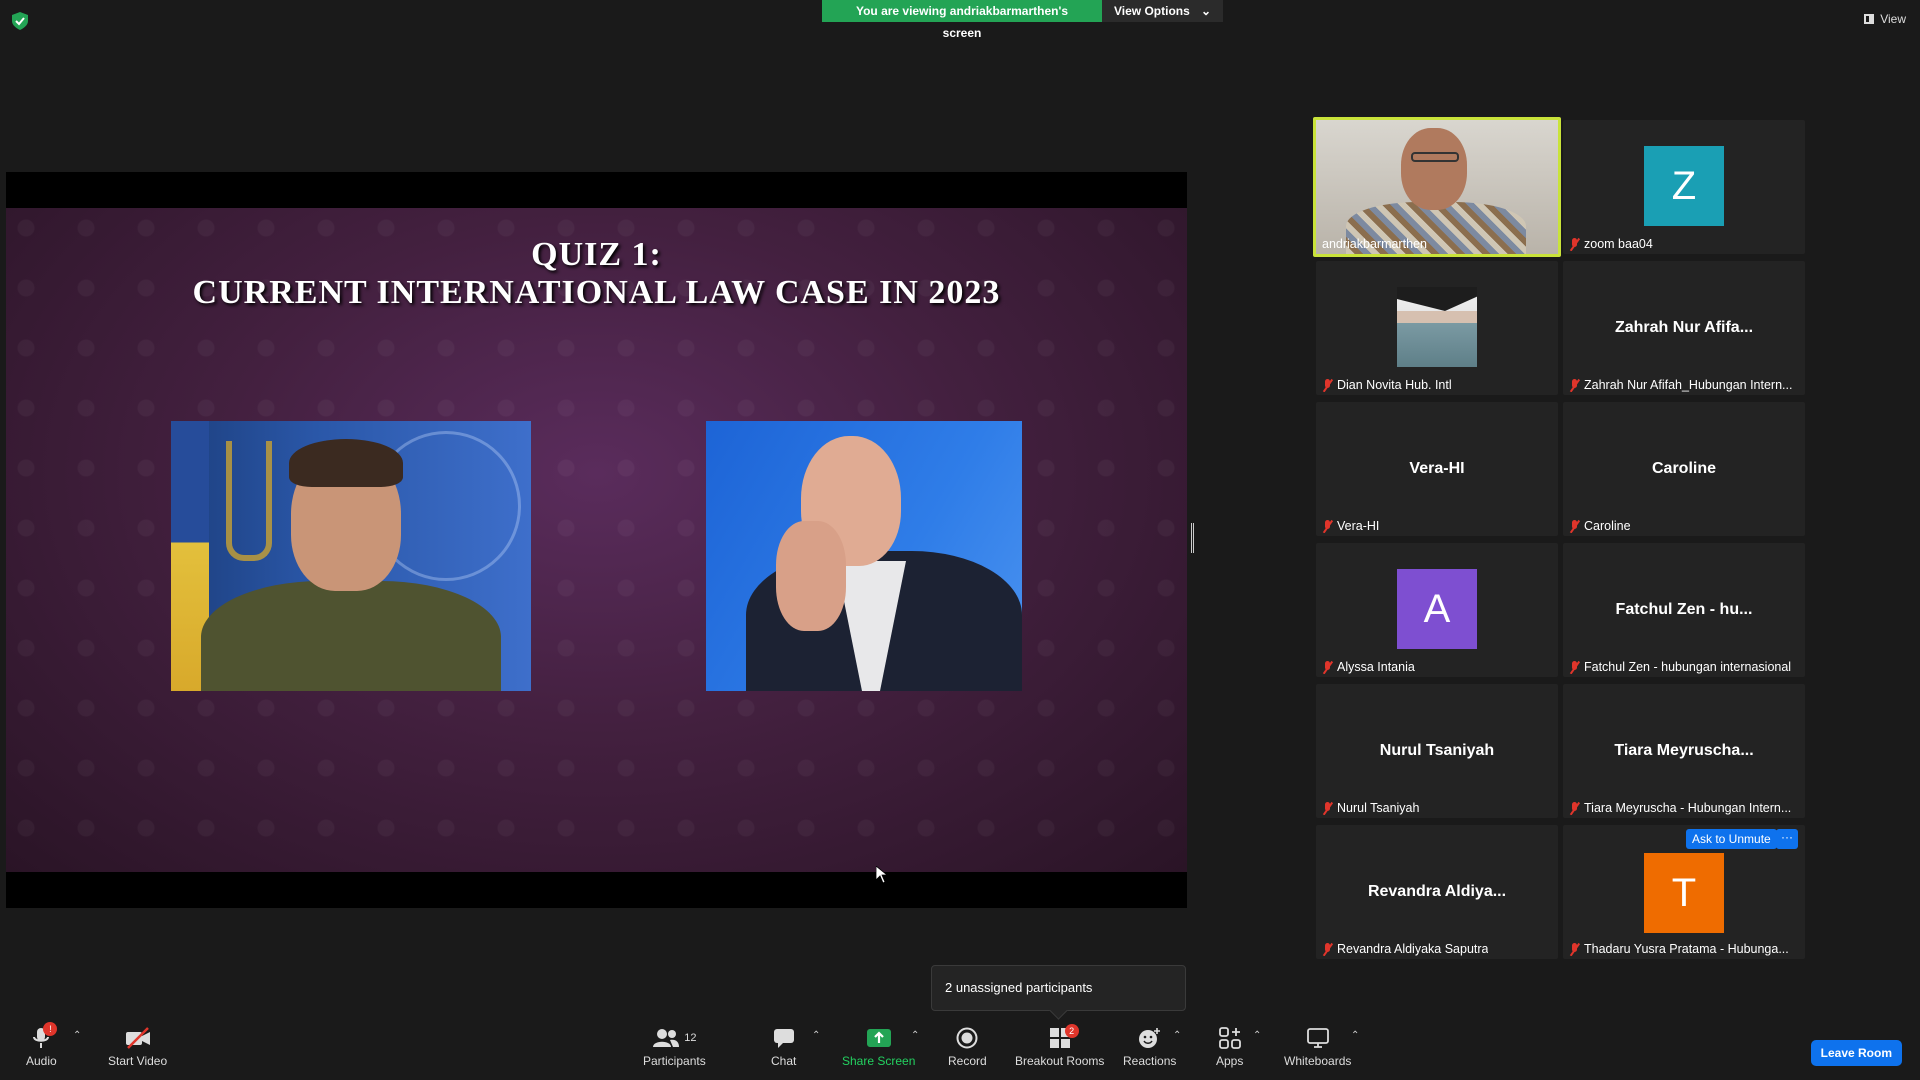  What do you see at coordinates (1350, 526) in the screenshot?
I see `participant-name-label: Vera-HI` at bounding box center [1350, 526].